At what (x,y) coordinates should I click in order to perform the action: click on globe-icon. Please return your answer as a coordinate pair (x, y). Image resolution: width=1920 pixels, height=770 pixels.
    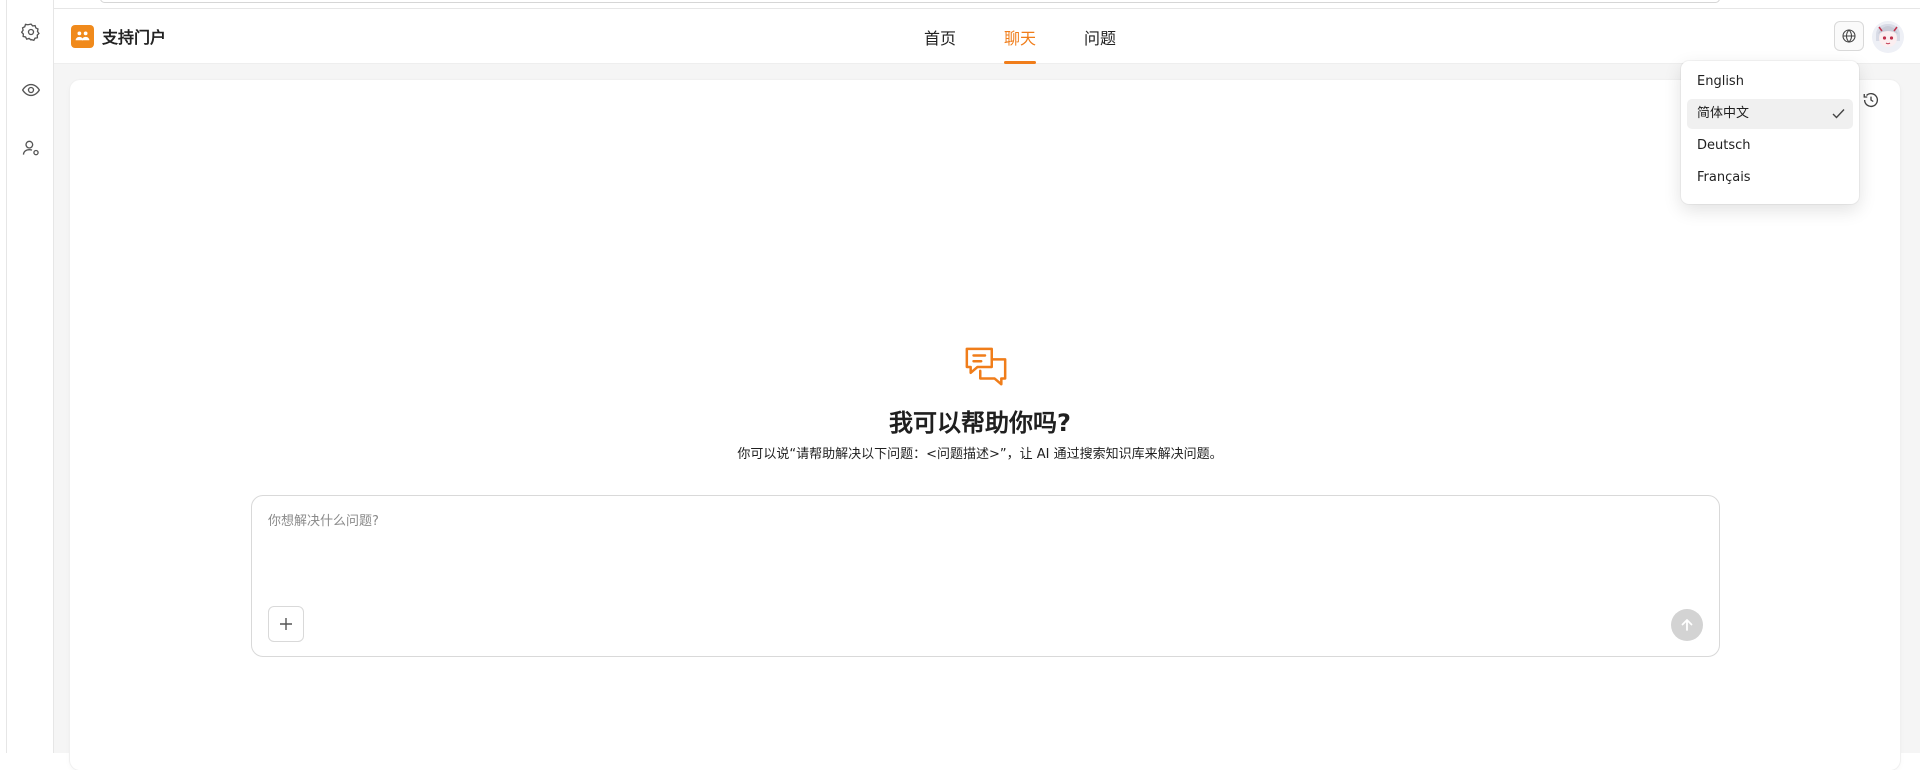
    Looking at the image, I should click on (1849, 36).